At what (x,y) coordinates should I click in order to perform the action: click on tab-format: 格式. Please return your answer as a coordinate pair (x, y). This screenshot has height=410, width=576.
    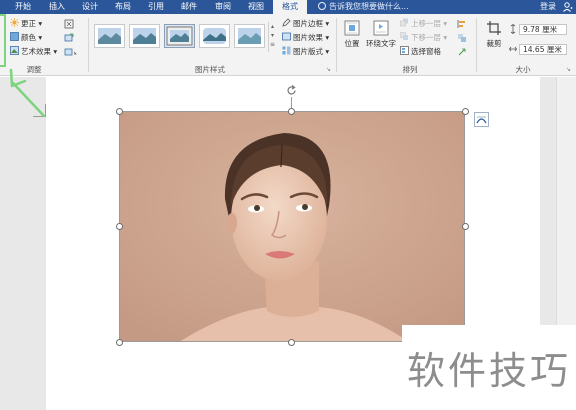
    Looking at the image, I should click on (290, 7).